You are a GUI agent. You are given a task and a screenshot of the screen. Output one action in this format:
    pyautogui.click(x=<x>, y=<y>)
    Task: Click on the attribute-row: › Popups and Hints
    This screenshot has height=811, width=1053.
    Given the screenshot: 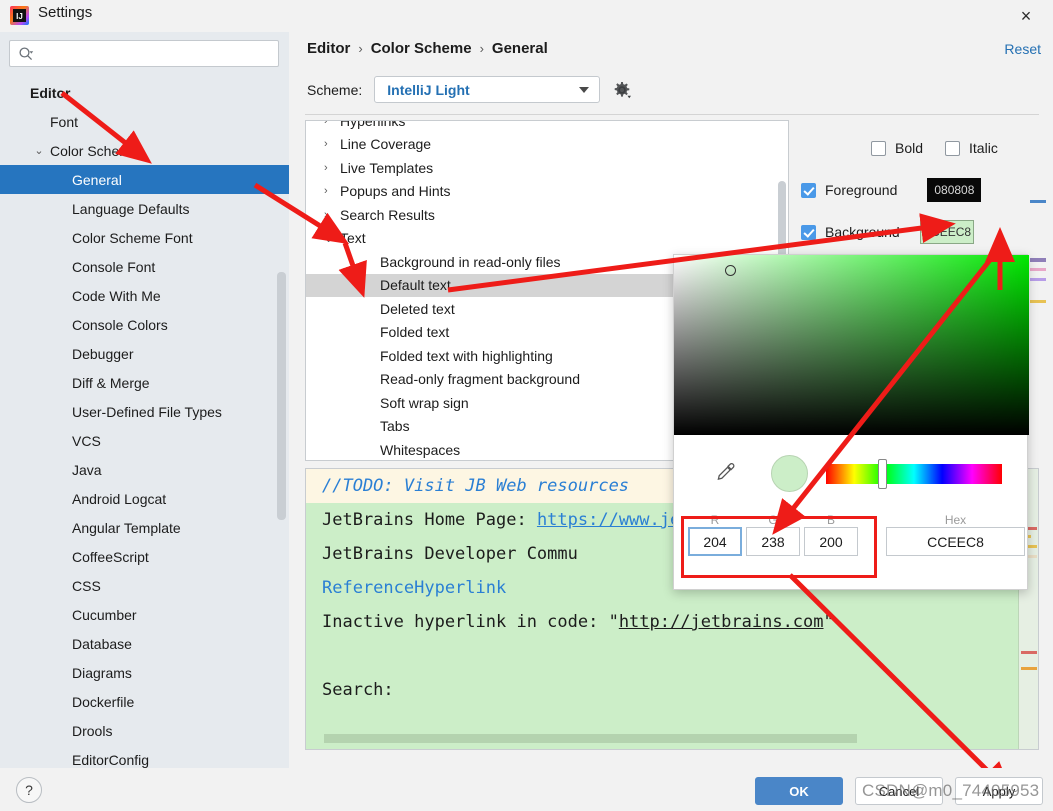 What is the action you would take?
    pyautogui.click(x=547, y=192)
    